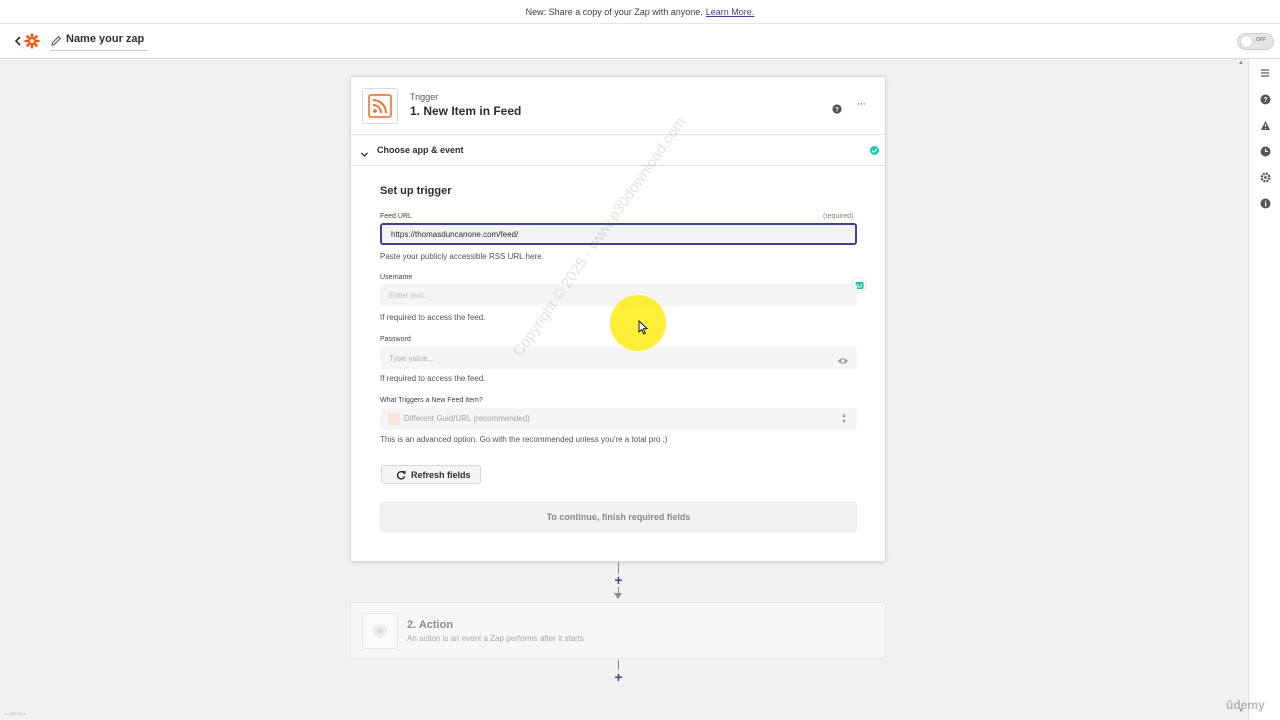 Image resolution: width=1280 pixels, height=720 pixels. Describe the element at coordinates (433, 317) in the screenshot. I see `username-hint: If required to access the feed.` at that location.